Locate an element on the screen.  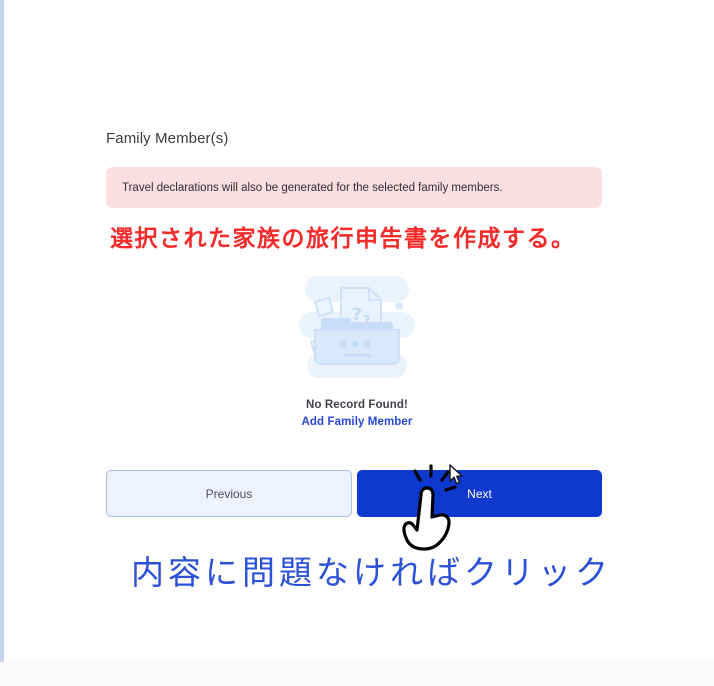
empty-state-title: No Record Found! is located at coordinates (357, 405).